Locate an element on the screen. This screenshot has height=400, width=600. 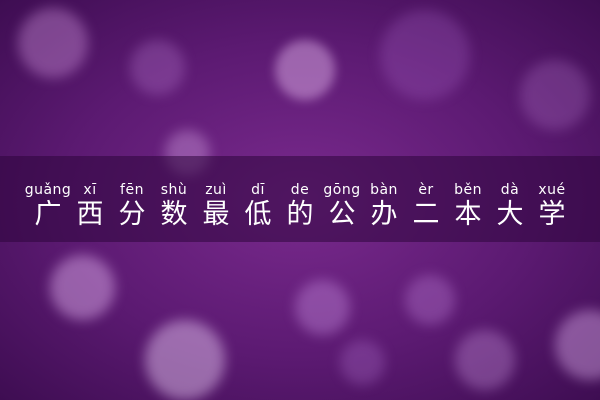
title-char: fēn 分 is located at coordinates (132, 206).